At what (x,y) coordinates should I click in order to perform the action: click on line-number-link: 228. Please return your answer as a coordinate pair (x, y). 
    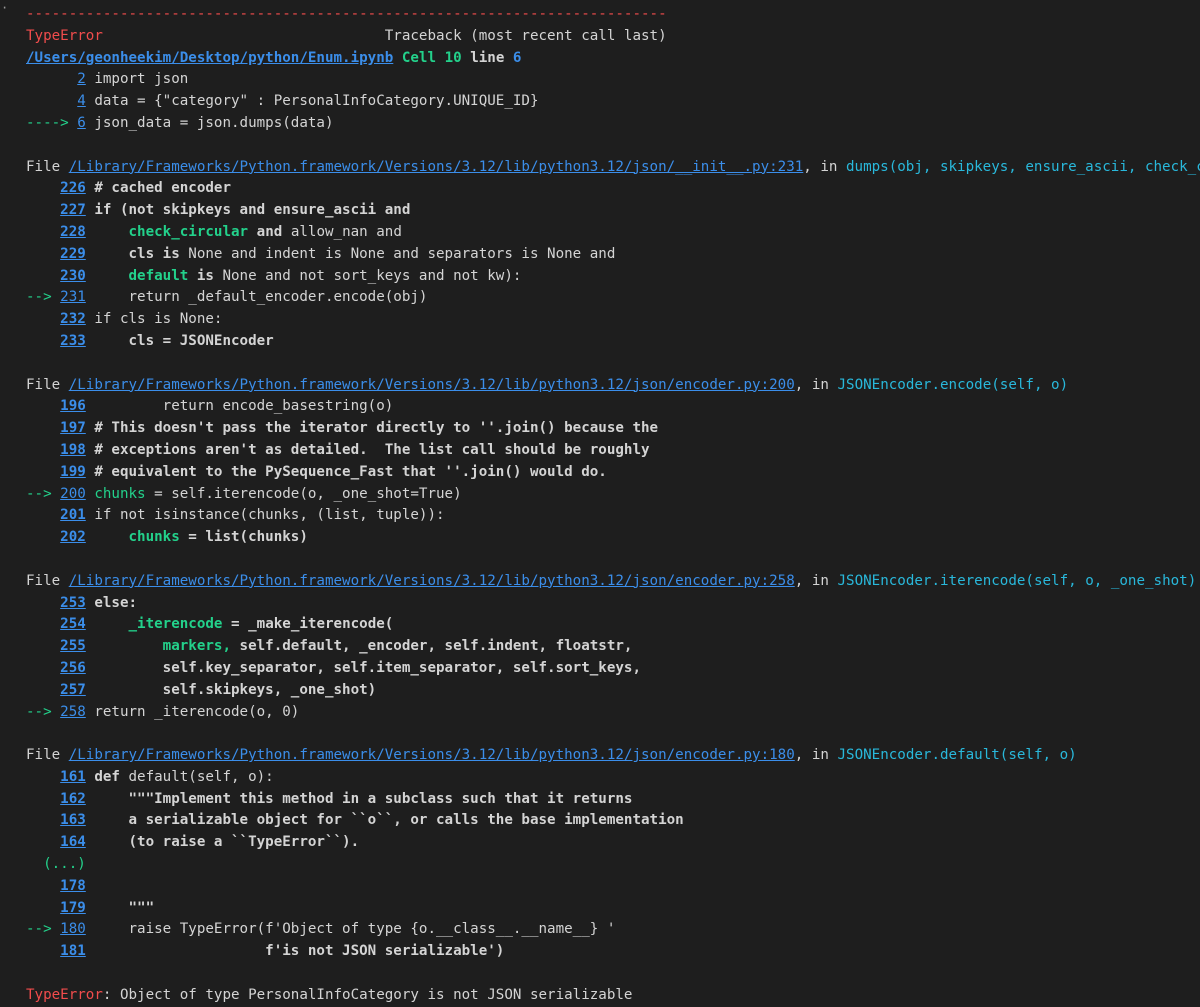
    Looking at the image, I should click on (73, 232).